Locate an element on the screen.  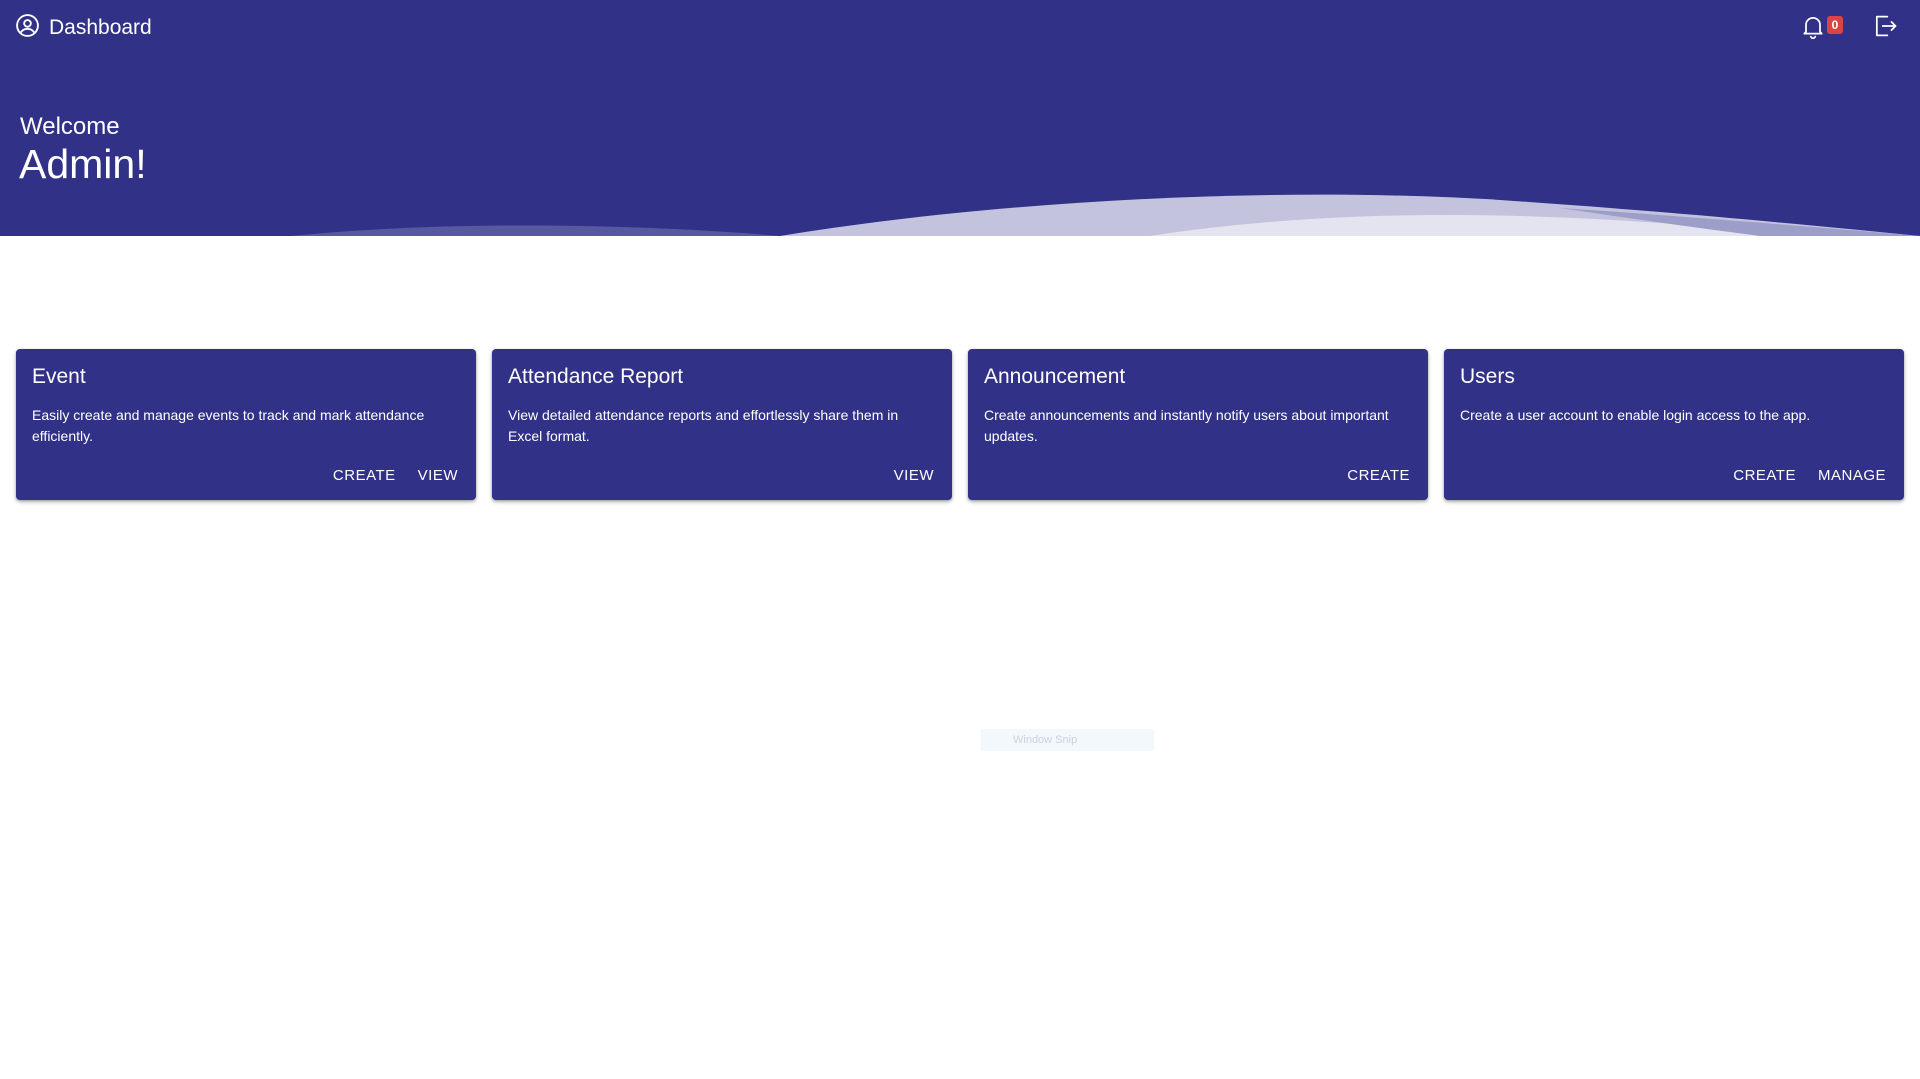
card-actions: CREATE is located at coordinates (1378, 475).